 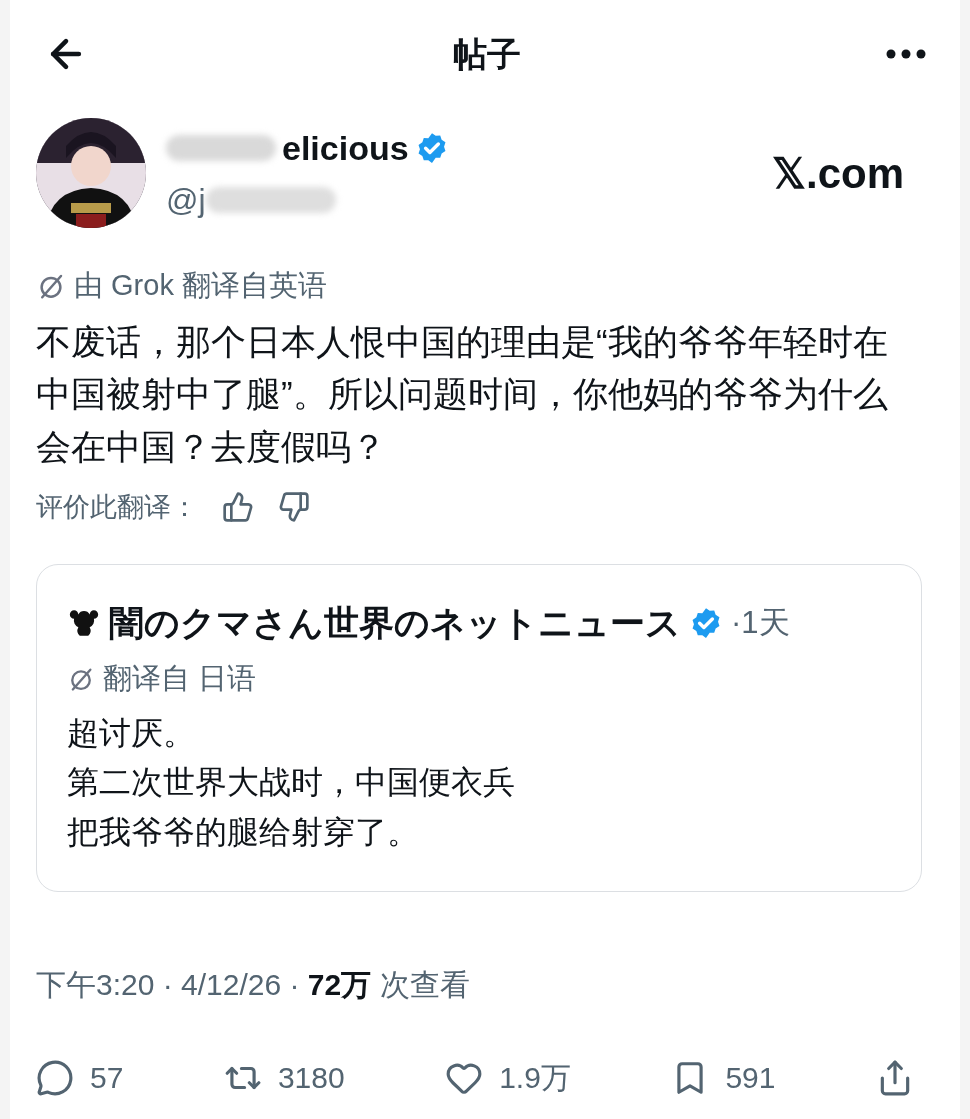 I want to click on post-meta: 下午3:20 · 4/12/26 · 72万 次查看, so click(x=253, y=985).